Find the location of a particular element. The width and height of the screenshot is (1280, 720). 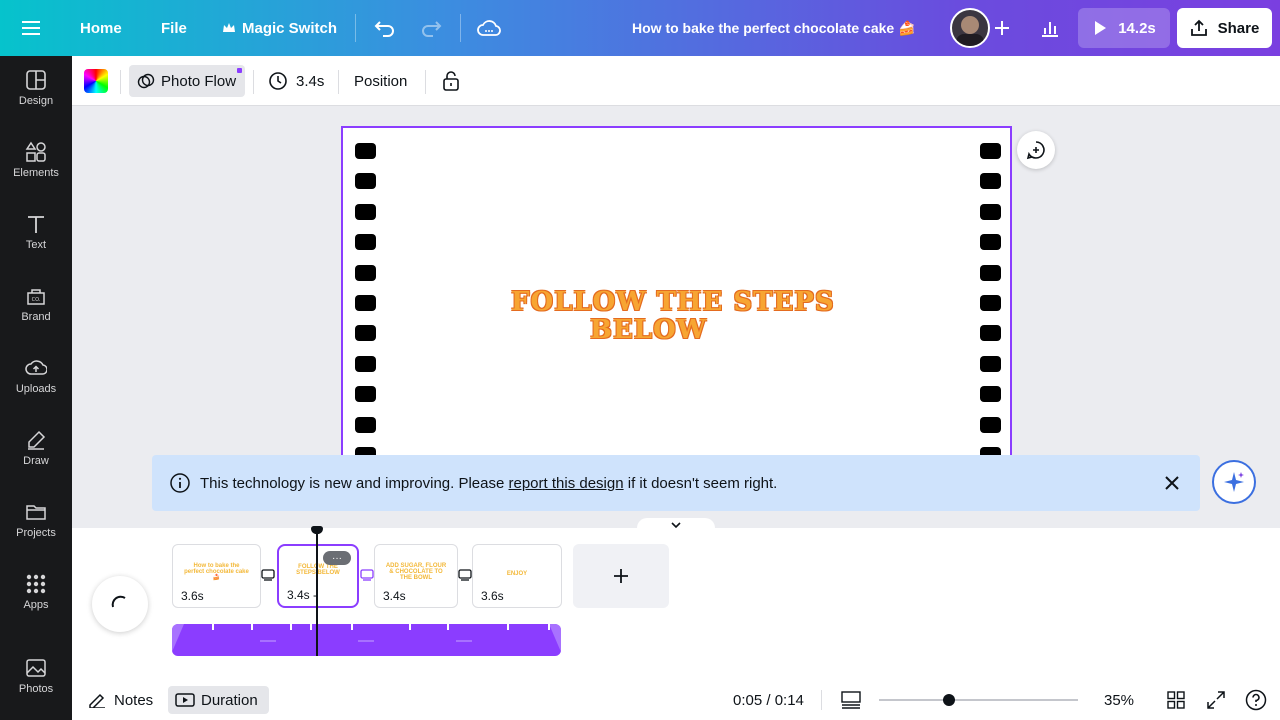

apps-icon is located at coordinates (36, 584).